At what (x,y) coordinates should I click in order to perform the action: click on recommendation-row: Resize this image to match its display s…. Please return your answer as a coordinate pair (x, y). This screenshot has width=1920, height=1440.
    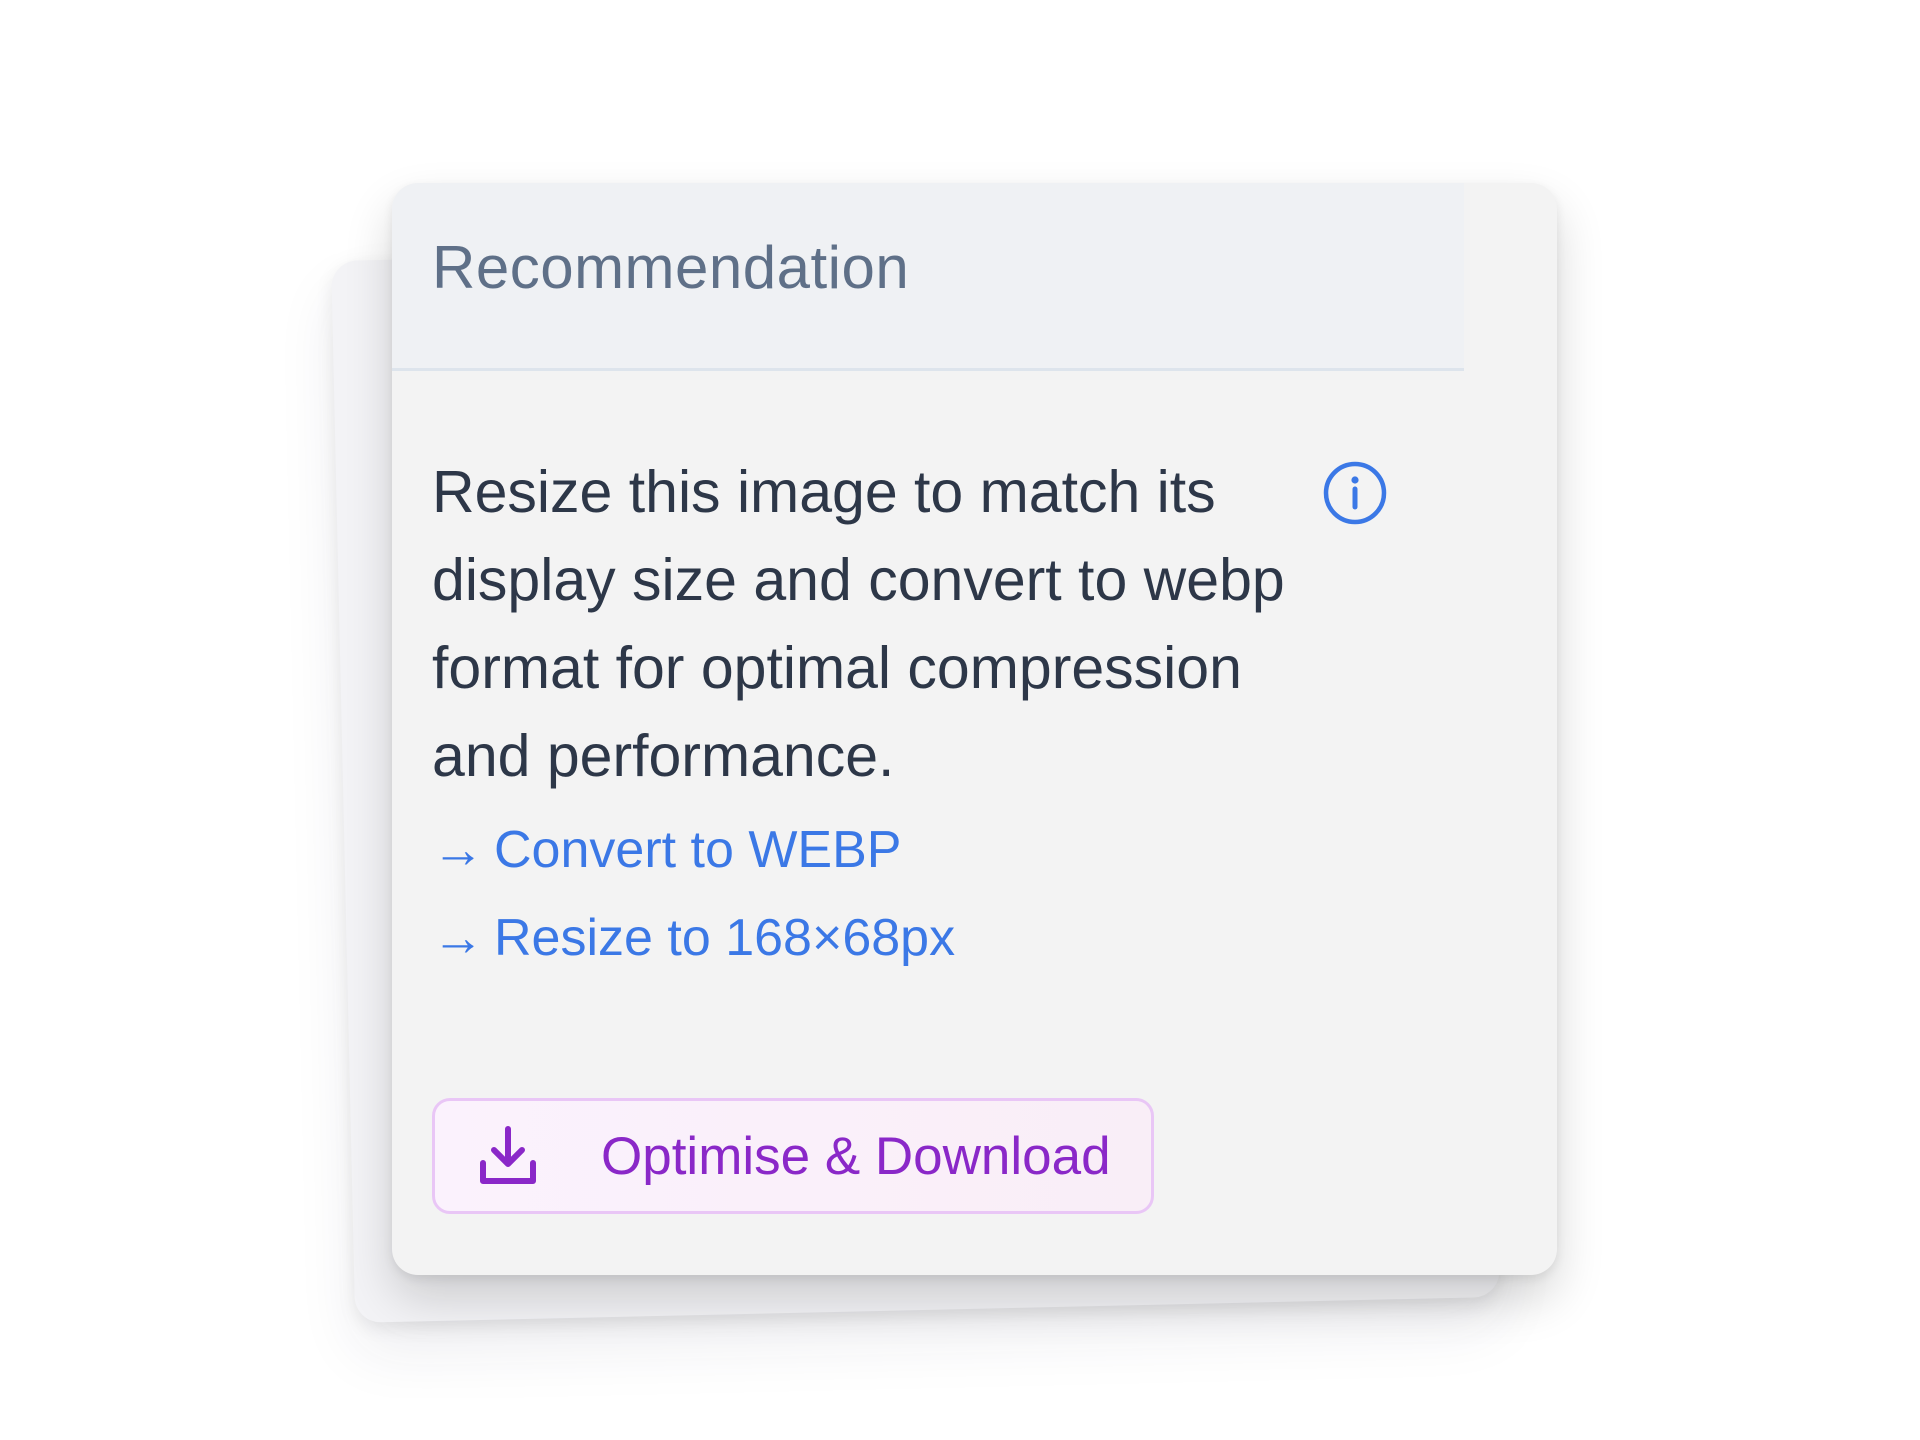
    Looking at the image, I should click on (947, 624).